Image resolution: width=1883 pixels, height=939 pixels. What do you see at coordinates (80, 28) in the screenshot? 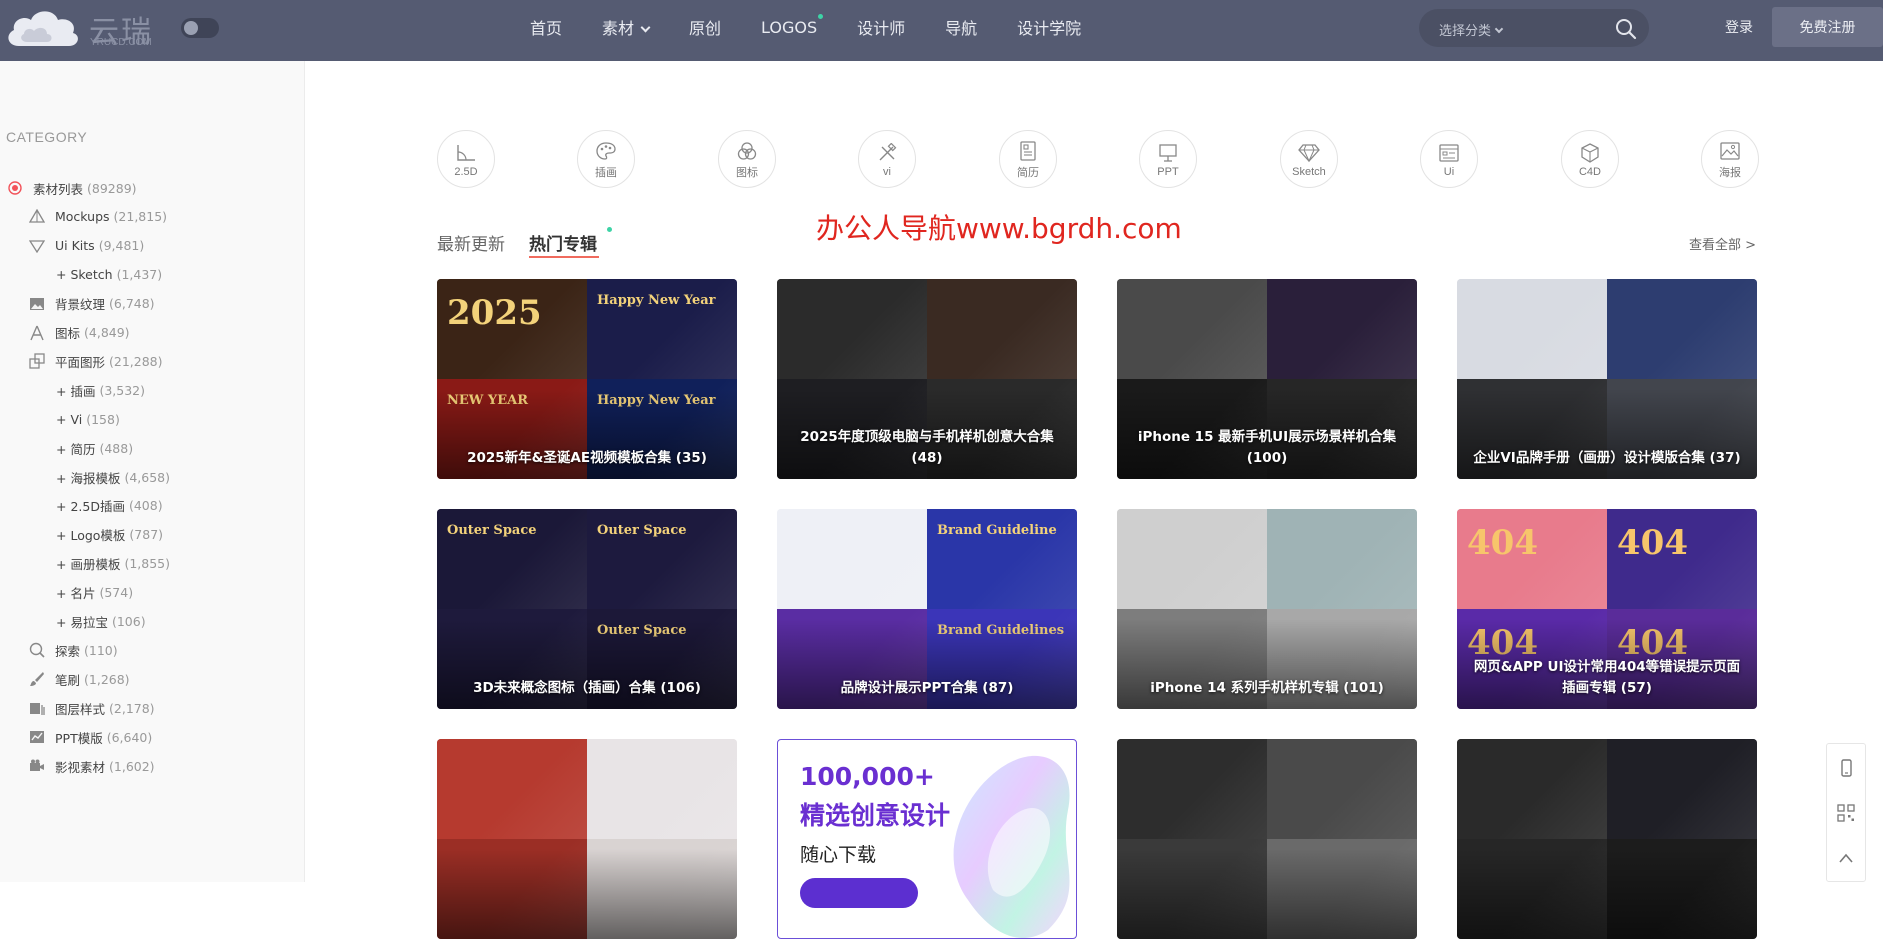
I see `site-logo: 云瑞 YRUCD.COM` at bounding box center [80, 28].